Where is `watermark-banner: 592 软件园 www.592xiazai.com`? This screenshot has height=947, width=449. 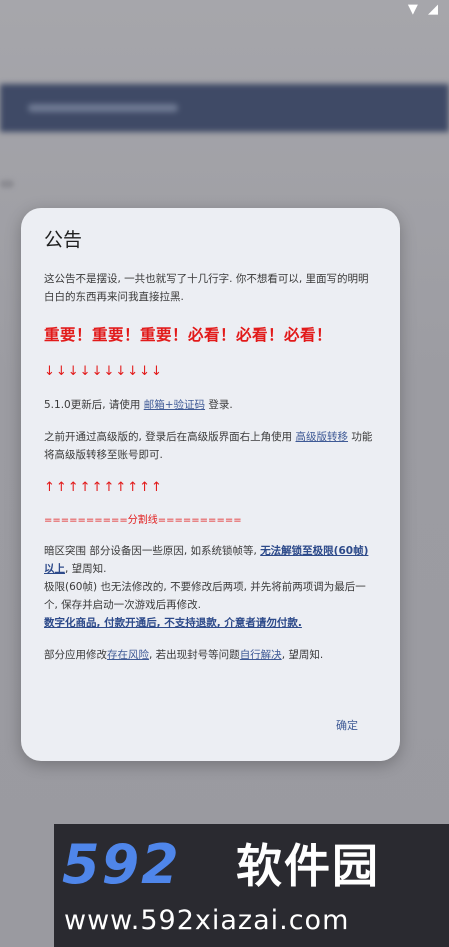
watermark-banner: 592 软件园 www.592xiazai.com is located at coordinates (251, 885).